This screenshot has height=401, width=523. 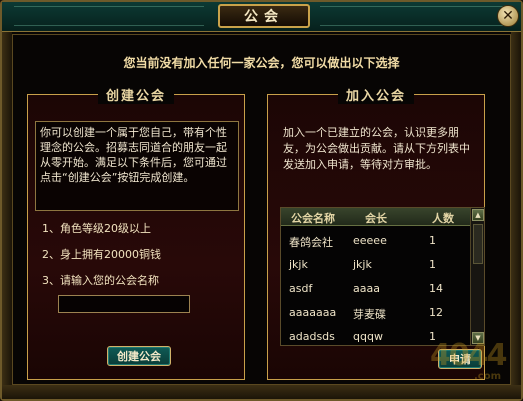 What do you see at coordinates (477, 276) in the screenshot?
I see `guild-list-scrollbar: ▲ ▼` at bounding box center [477, 276].